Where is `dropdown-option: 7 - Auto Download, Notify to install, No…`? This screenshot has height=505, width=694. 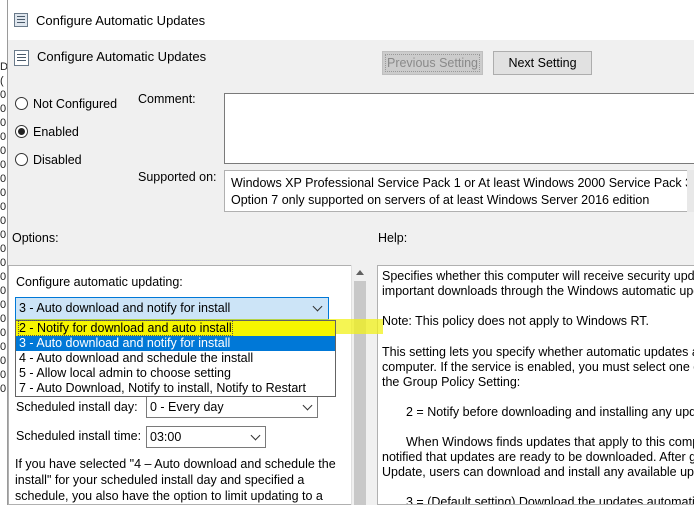 dropdown-option: 7 - Auto Download, Notify to install, No… is located at coordinates (175, 388).